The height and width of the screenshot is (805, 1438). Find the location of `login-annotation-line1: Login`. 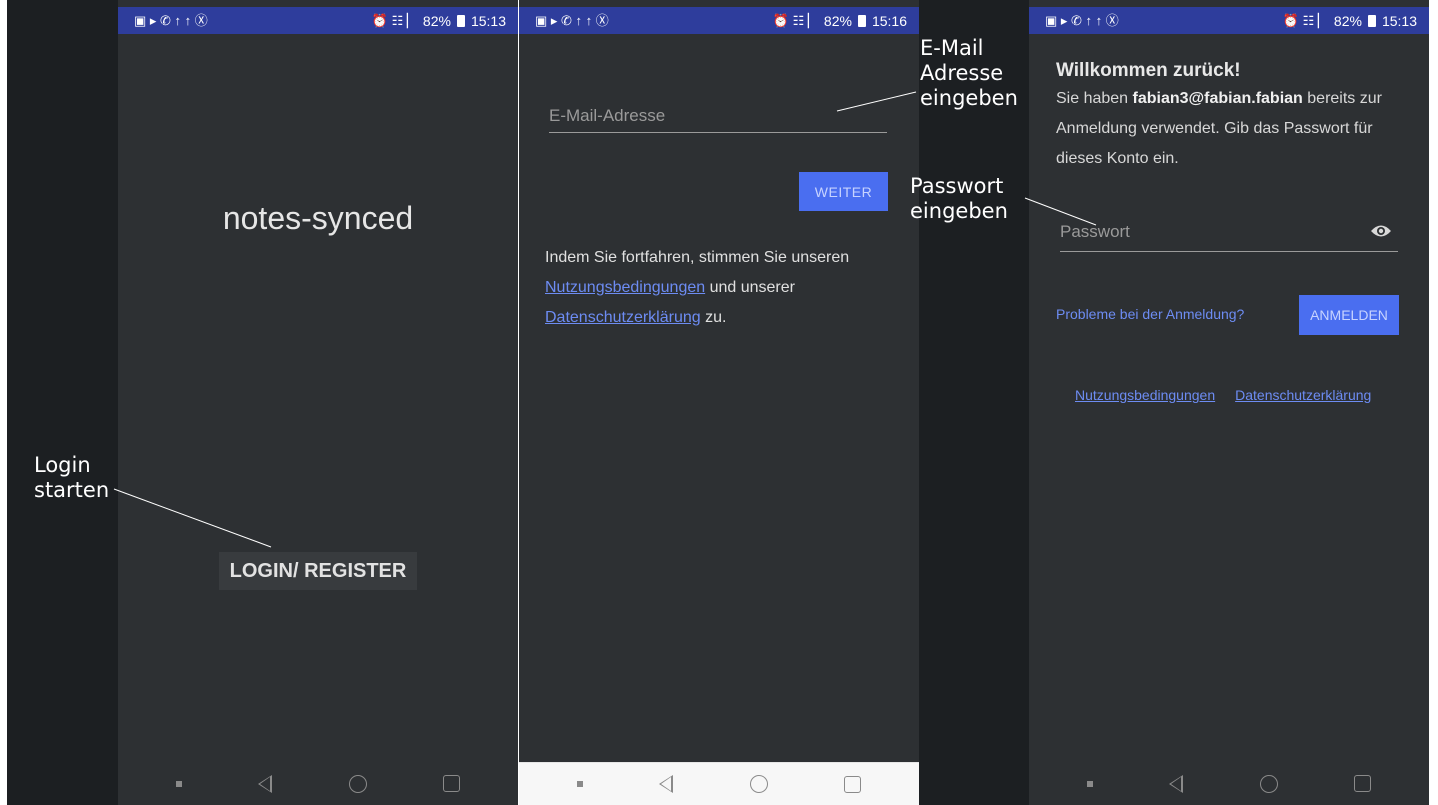

login-annotation-line1: Login is located at coordinates (62, 465).